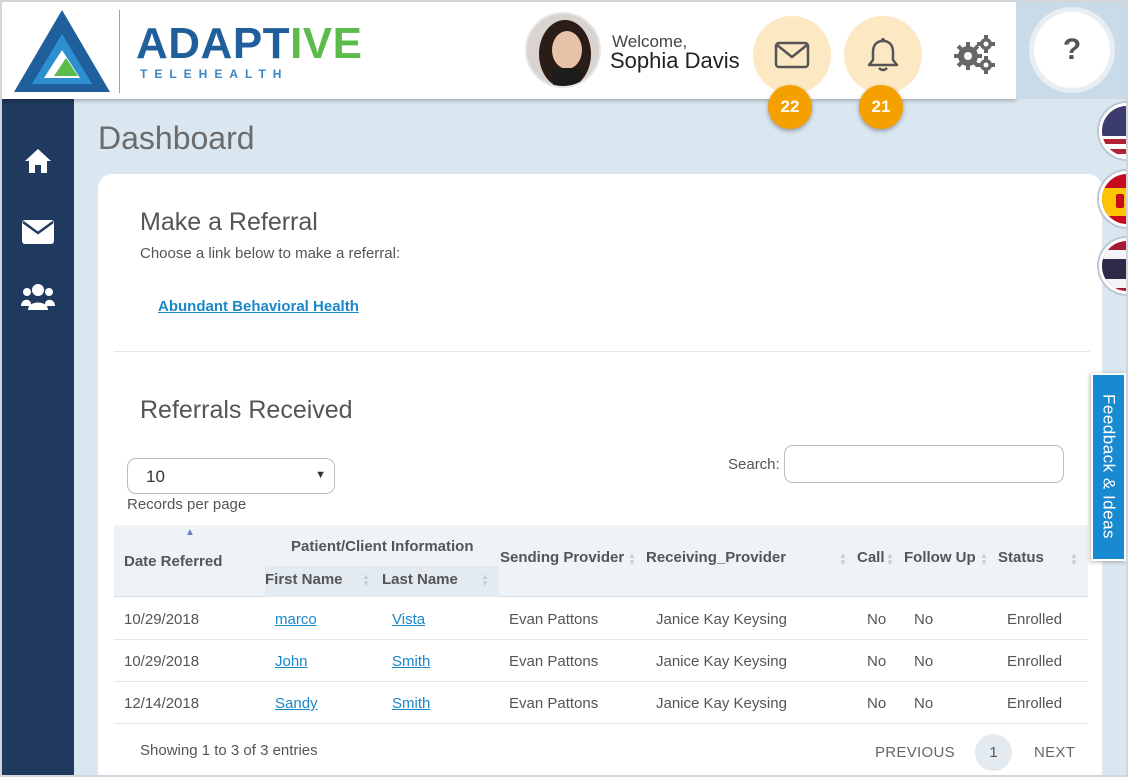  I want to click on dropdown-arrow-icon: ▼, so click(320, 475).